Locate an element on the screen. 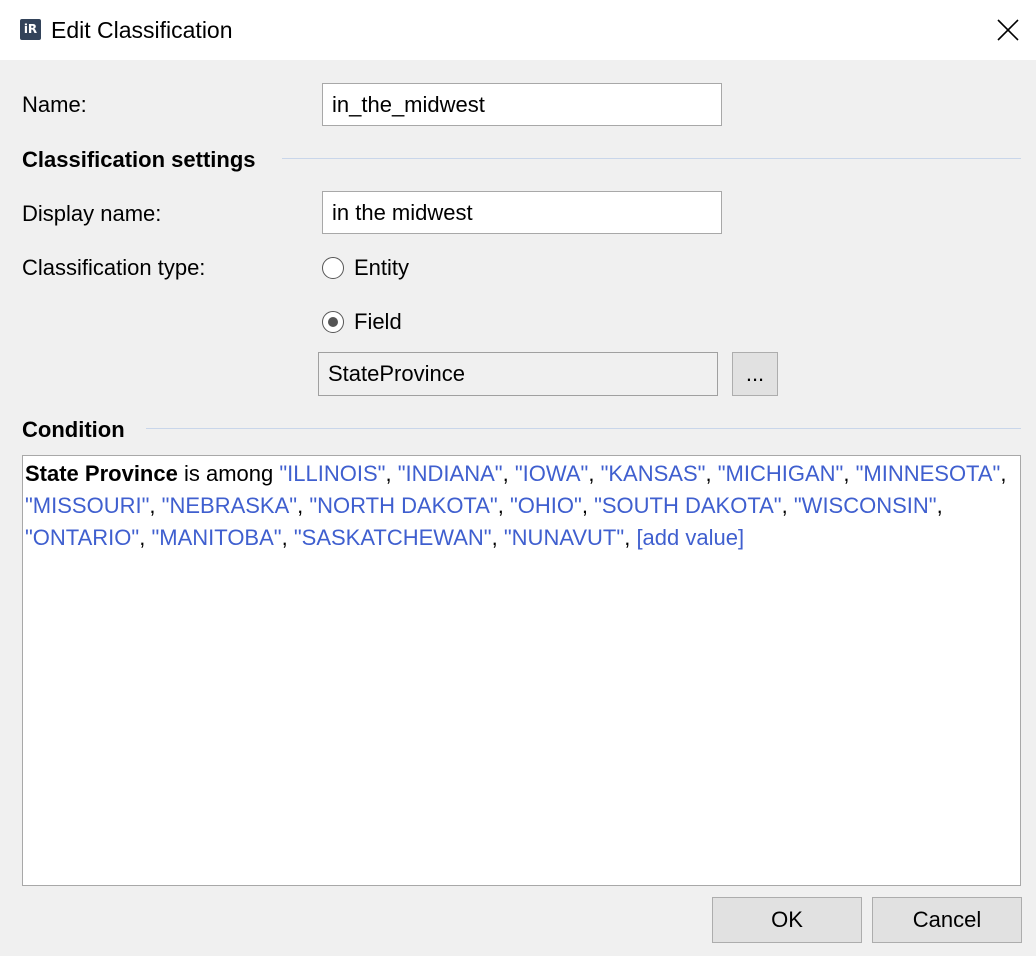 The height and width of the screenshot is (956, 1036). close-button is located at coordinates (1008, 30).